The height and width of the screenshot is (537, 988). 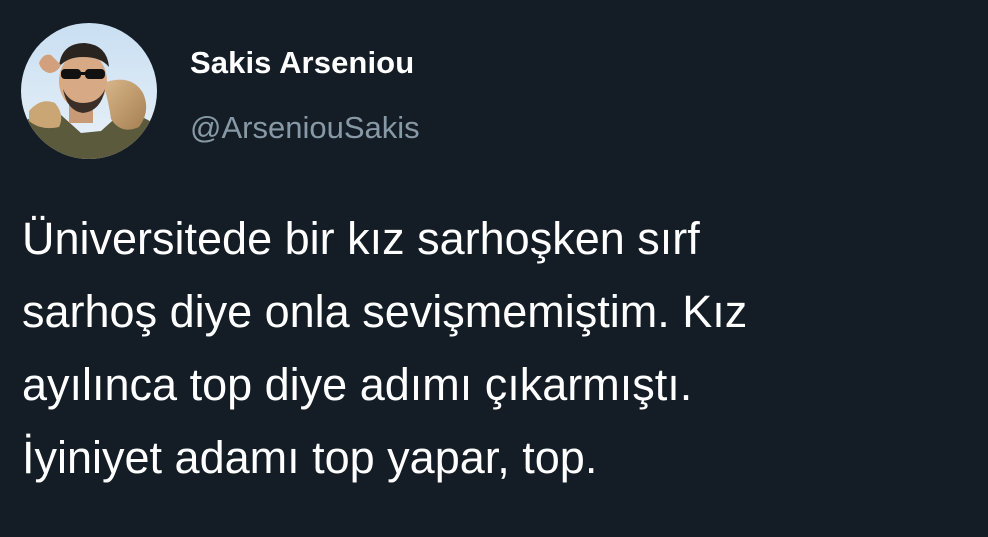 What do you see at coordinates (357, 384) in the screenshot?
I see `tweet-text-line: ayılınca top diye adımı çıkarmıştı.` at bounding box center [357, 384].